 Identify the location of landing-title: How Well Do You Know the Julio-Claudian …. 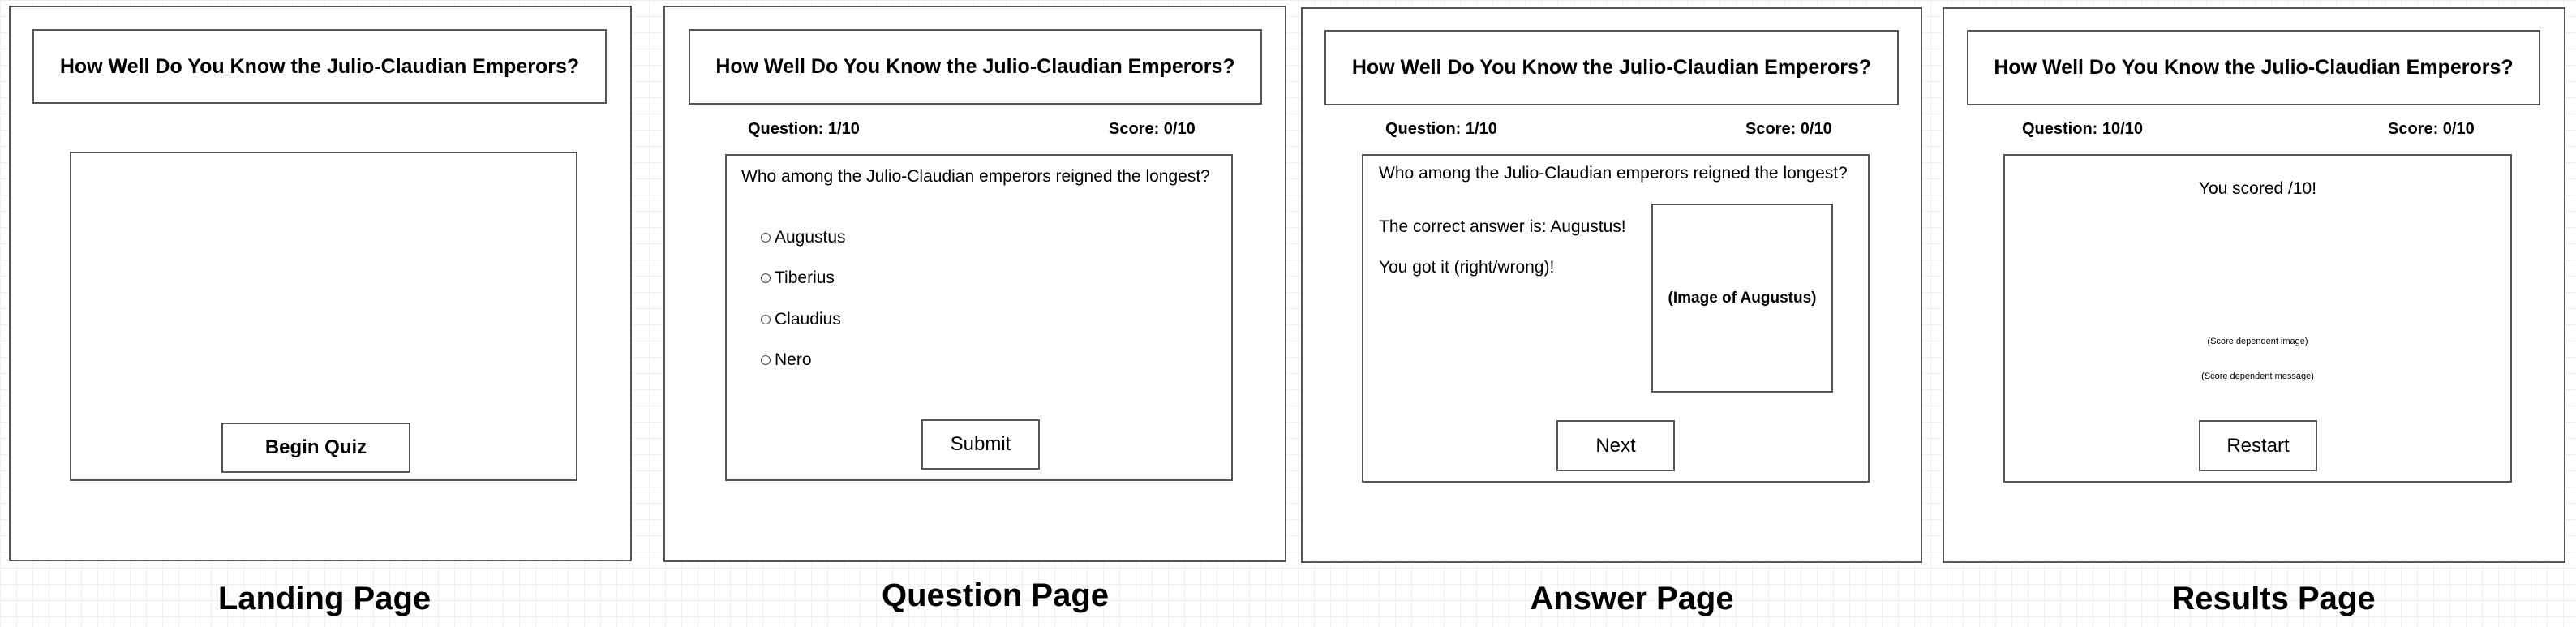
(319, 66).